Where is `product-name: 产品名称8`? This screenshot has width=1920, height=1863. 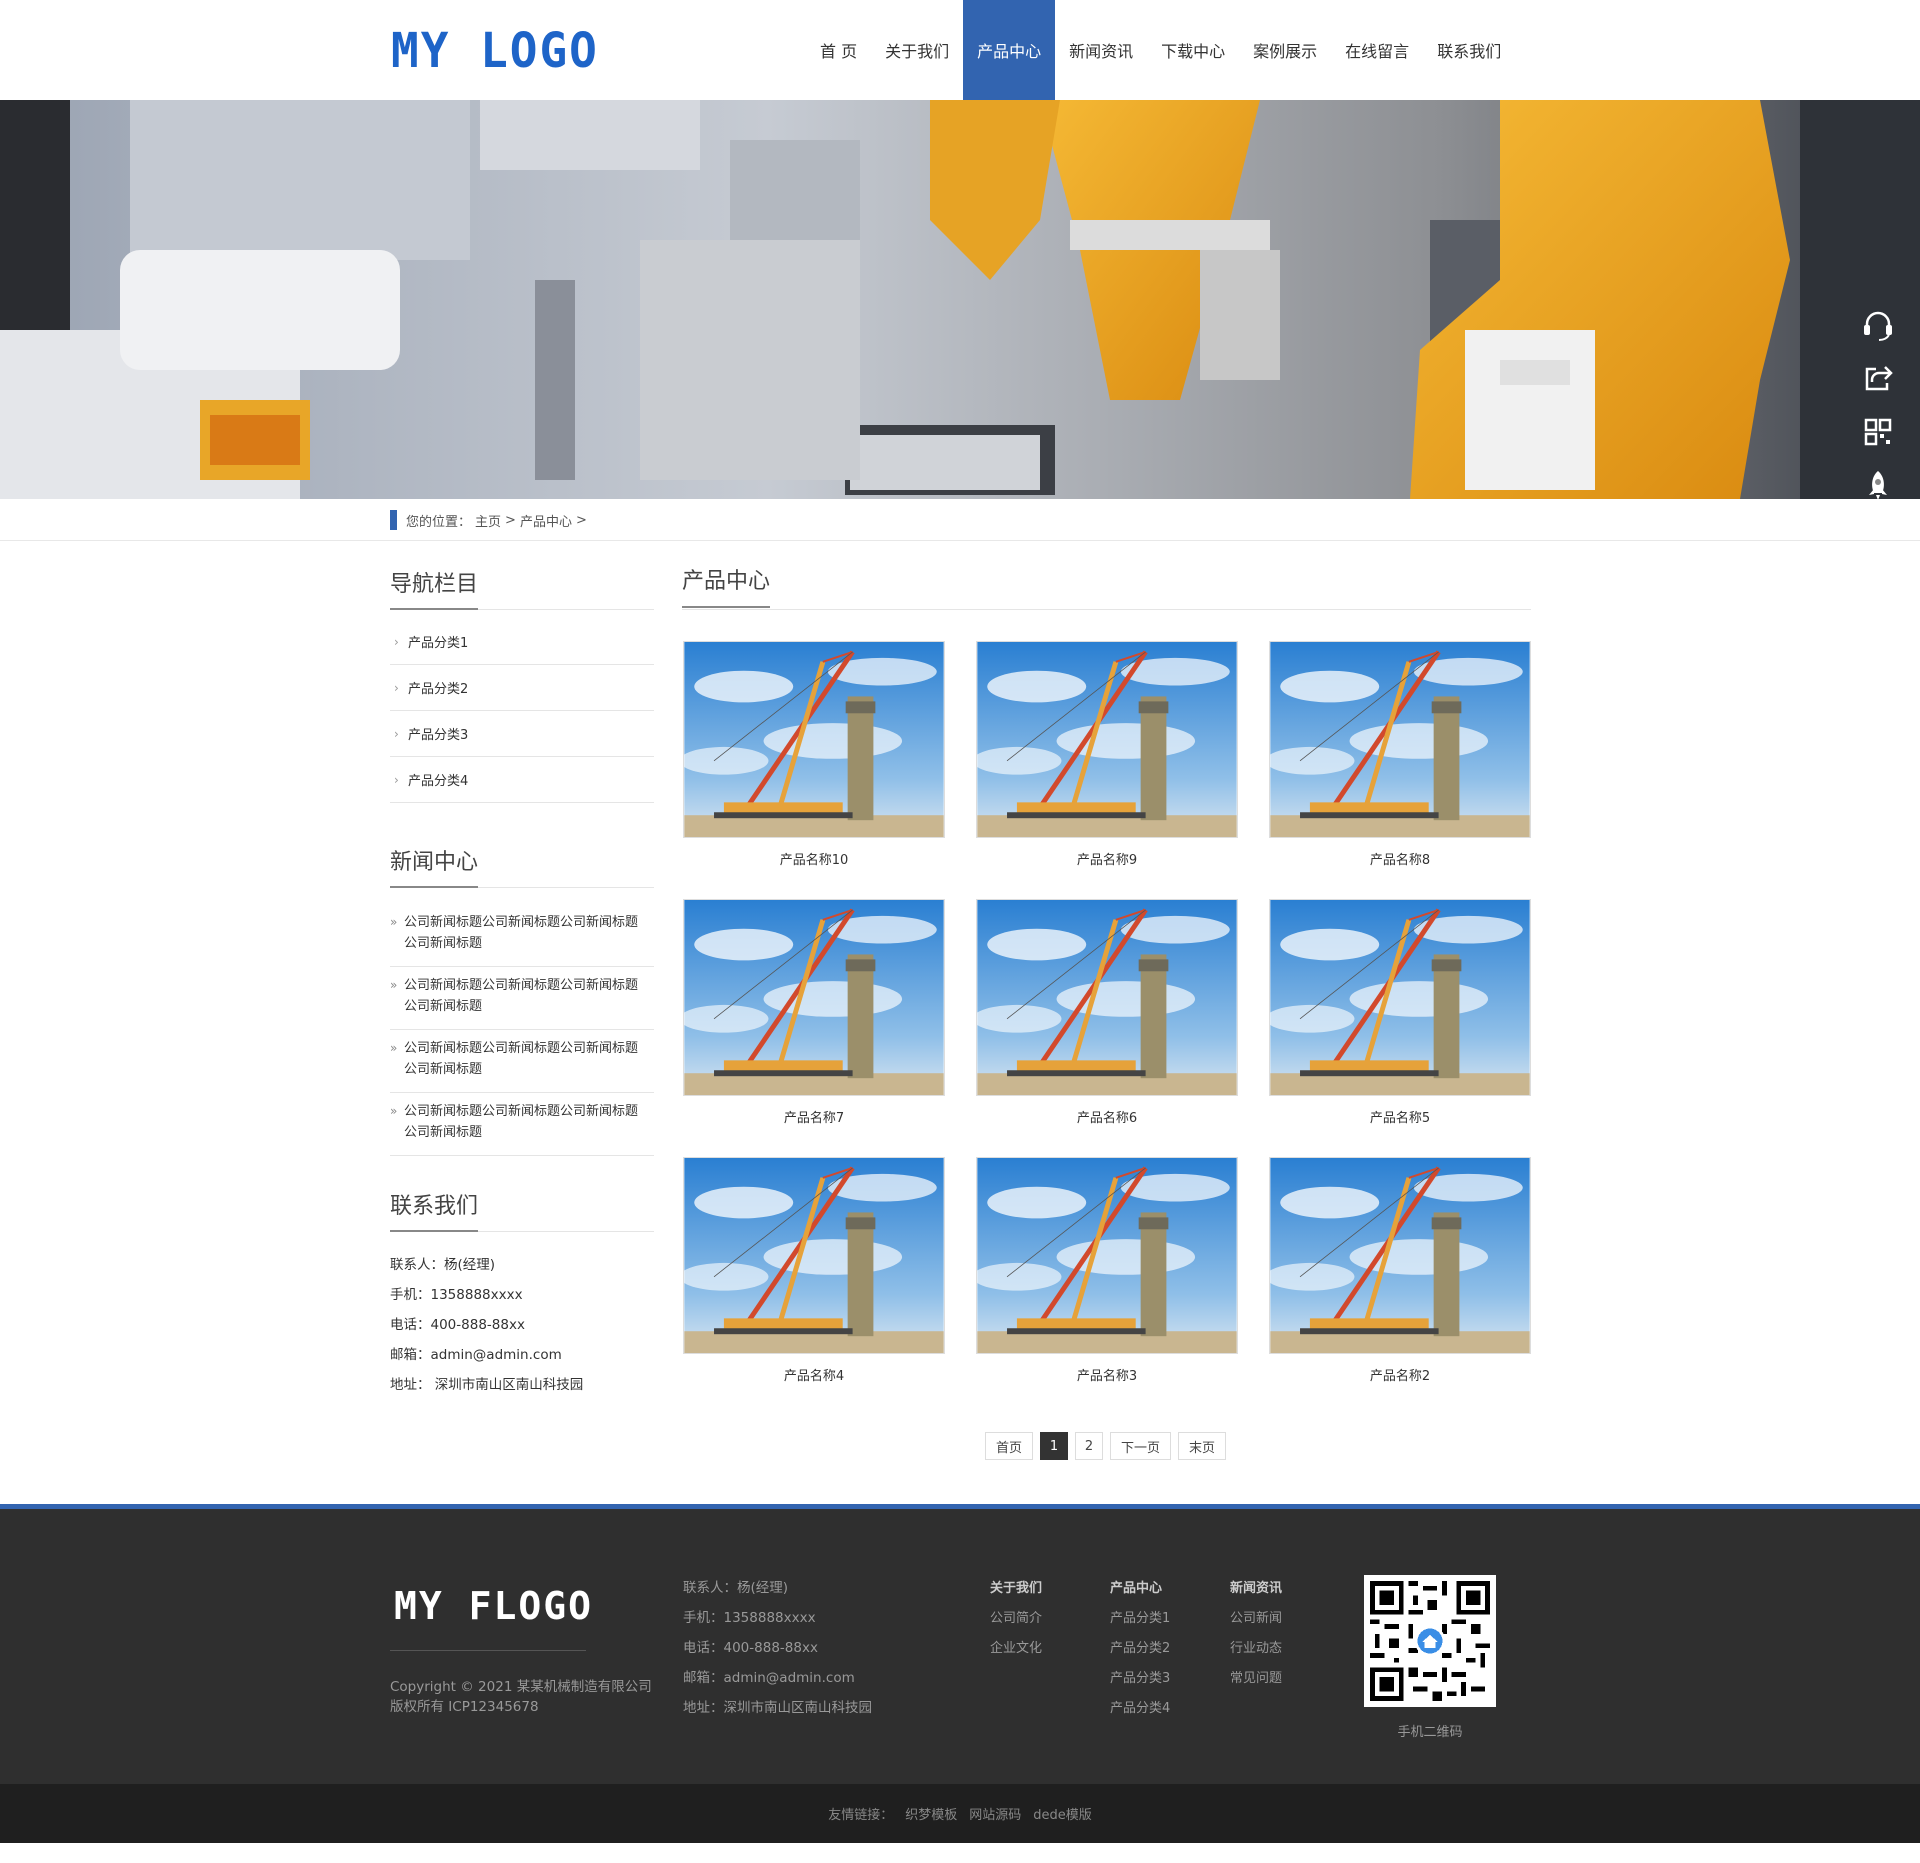
product-name: 产品名称8 is located at coordinates (1400, 858).